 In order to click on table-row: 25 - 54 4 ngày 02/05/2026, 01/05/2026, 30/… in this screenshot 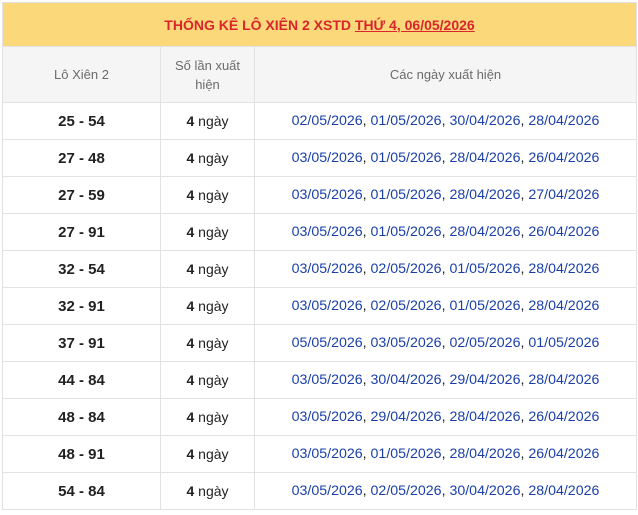, I will do `click(320, 121)`.